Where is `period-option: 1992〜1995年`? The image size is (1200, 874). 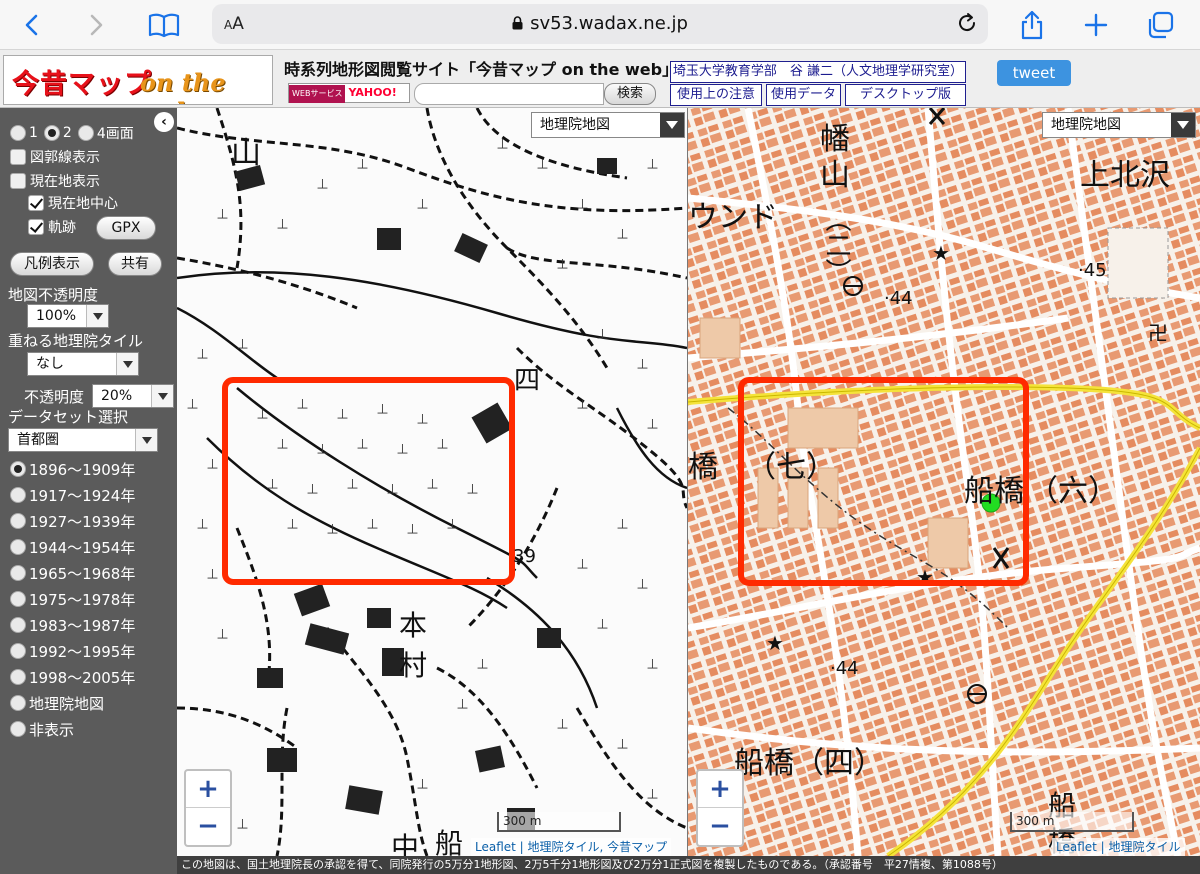 period-option: 1992〜1995年 is located at coordinates (72, 651).